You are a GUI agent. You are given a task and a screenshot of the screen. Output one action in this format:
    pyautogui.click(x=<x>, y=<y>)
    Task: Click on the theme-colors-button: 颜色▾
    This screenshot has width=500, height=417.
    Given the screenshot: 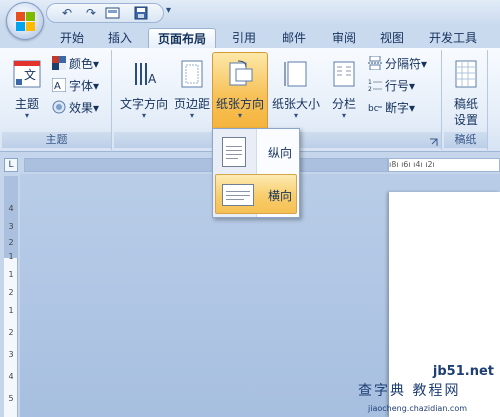 What is the action you would take?
    pyautogui.click(x=75, y=64)
    